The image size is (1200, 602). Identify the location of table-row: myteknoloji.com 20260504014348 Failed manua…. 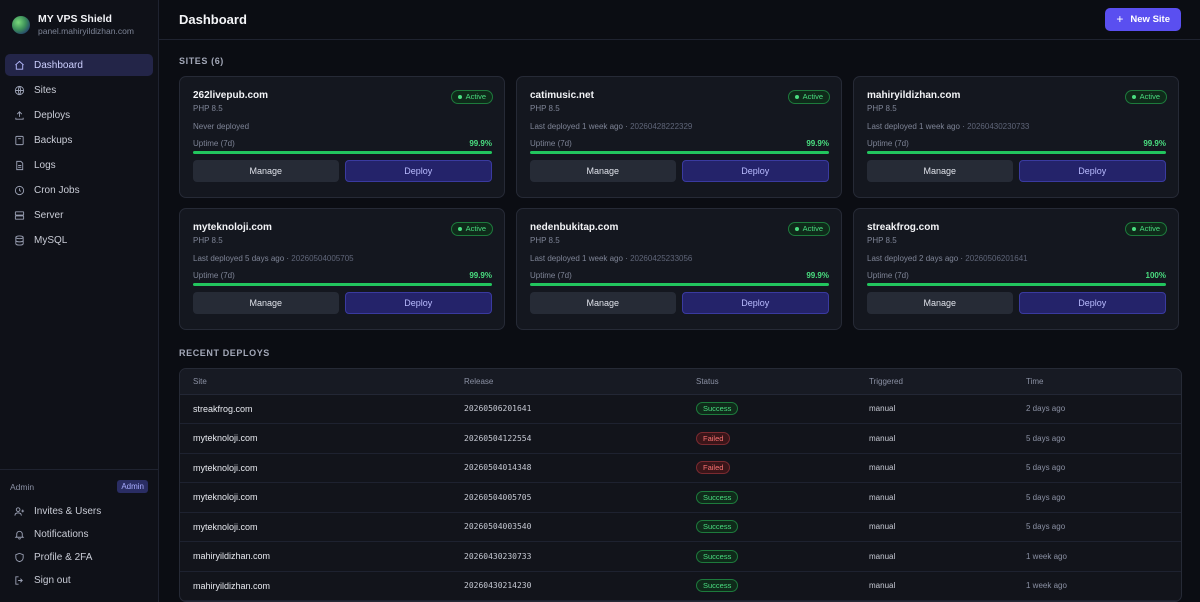
(680, 468).